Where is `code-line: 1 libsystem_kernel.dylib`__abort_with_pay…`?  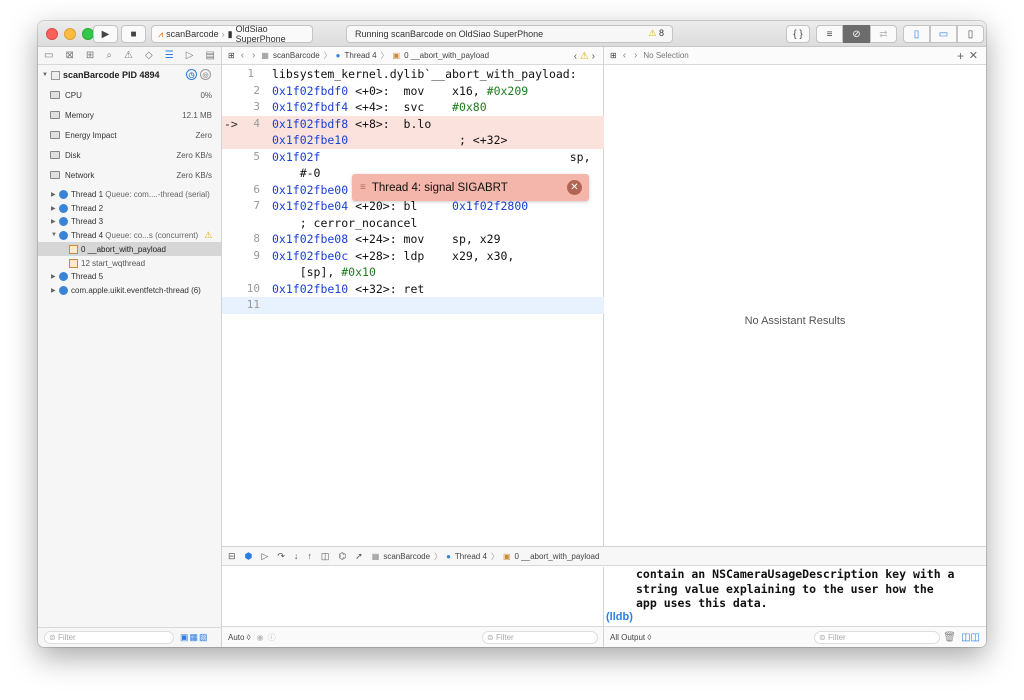
code-line: 1 libsystem_kernel.dylib`__abort_with_pay… is located at coordinates (413, 74).